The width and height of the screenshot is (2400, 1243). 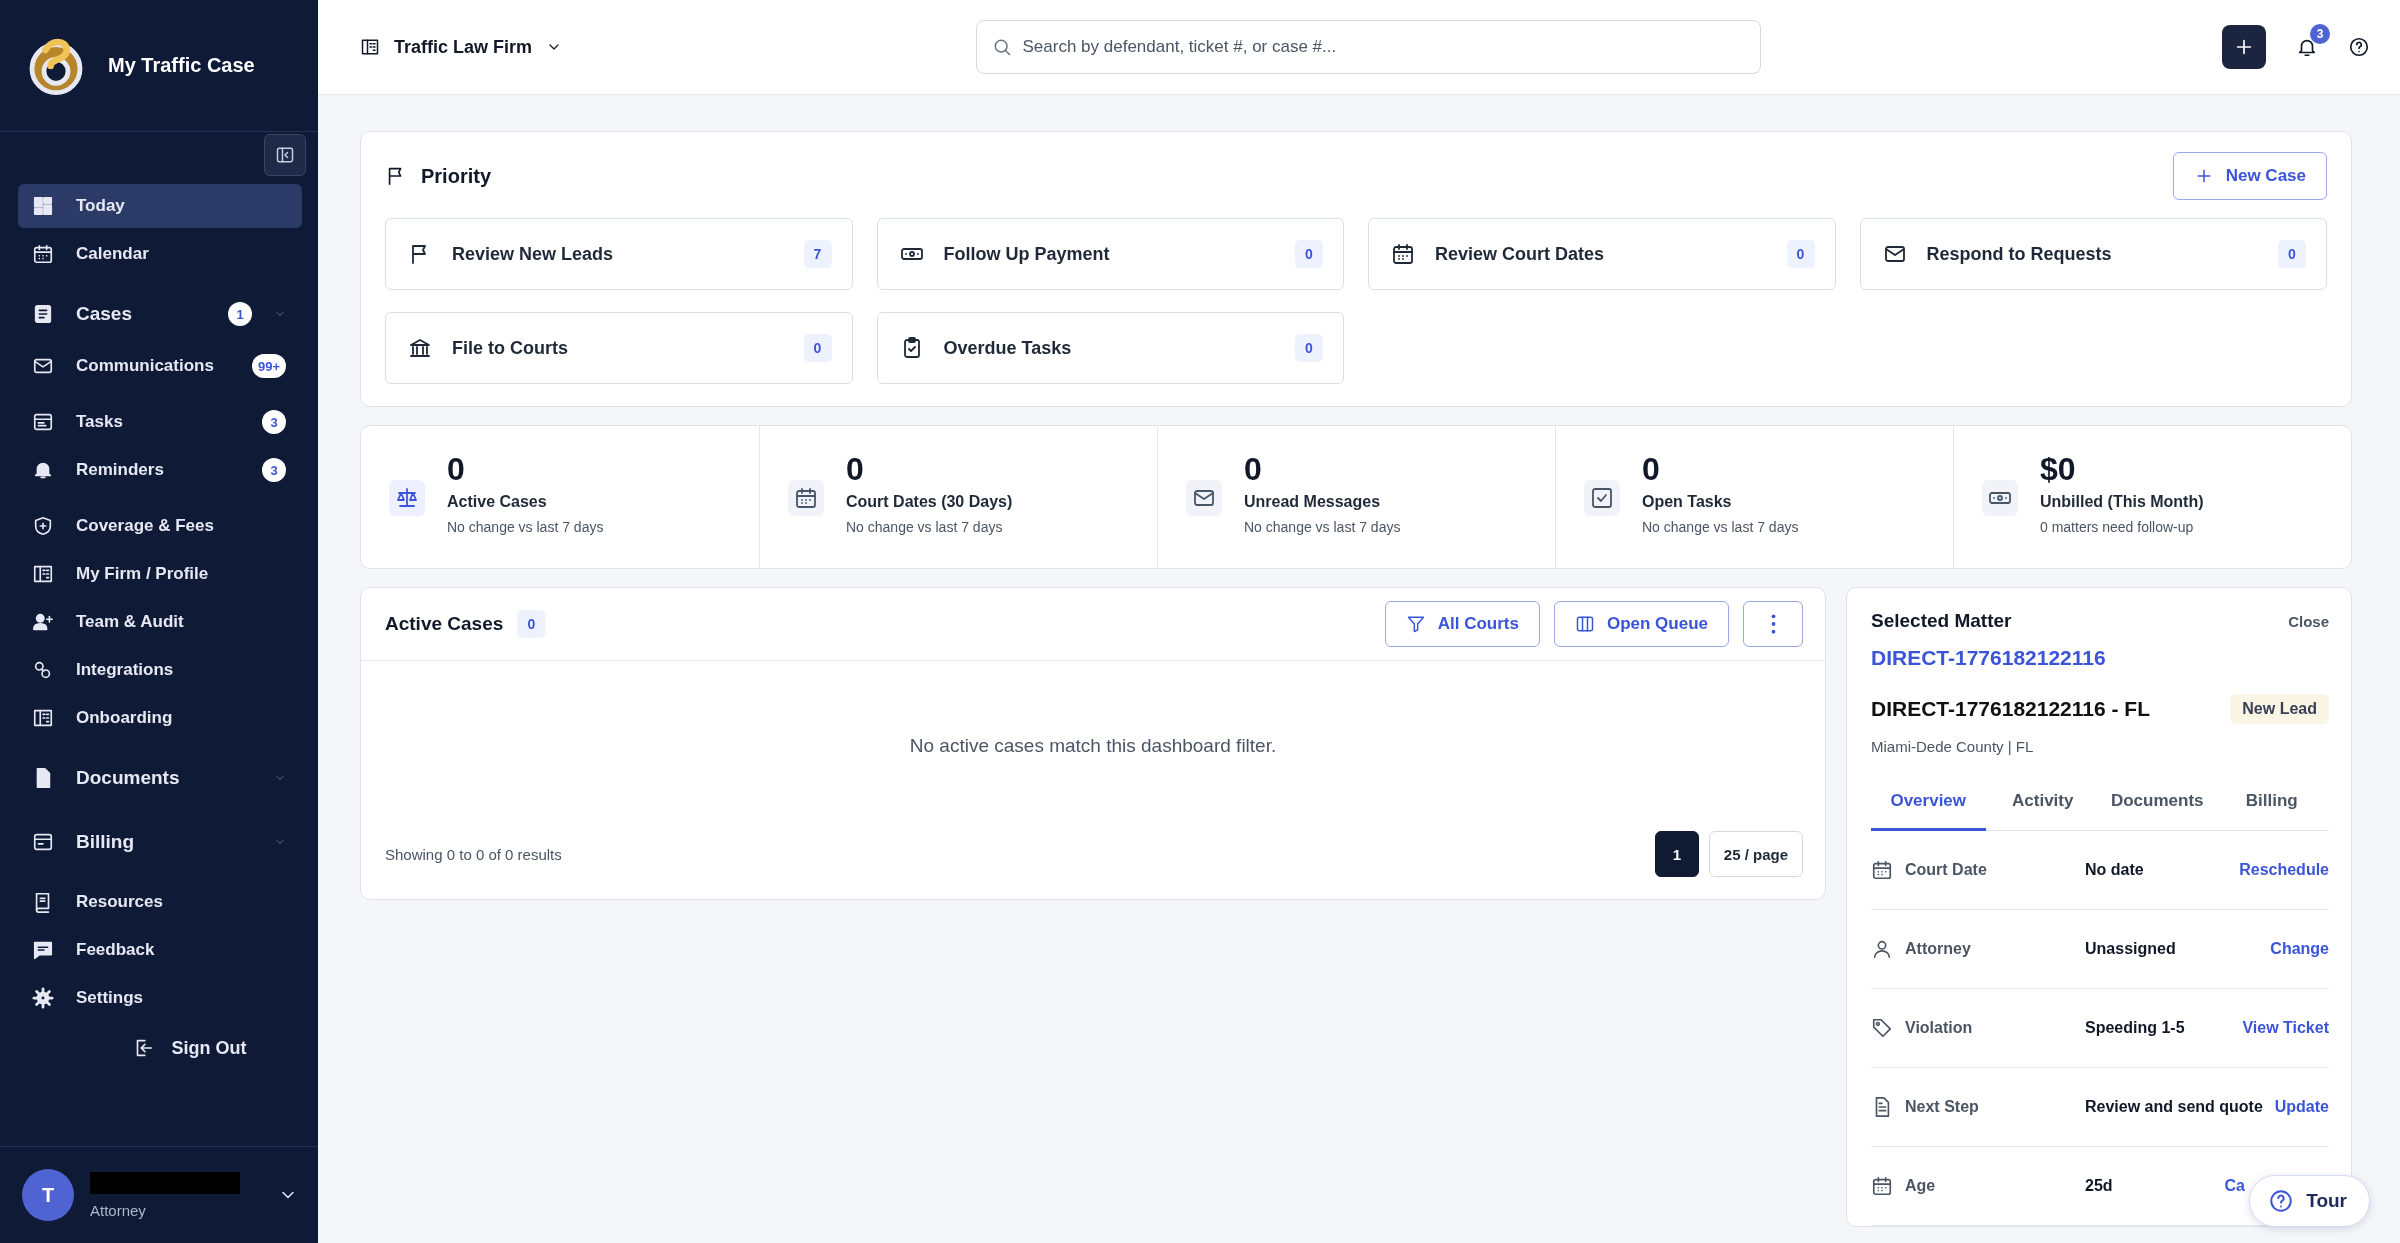 What do you see at coordinates (2271, 802) in the screenshot?
I see `tab: Billing` at bounding box center [2271, 802].